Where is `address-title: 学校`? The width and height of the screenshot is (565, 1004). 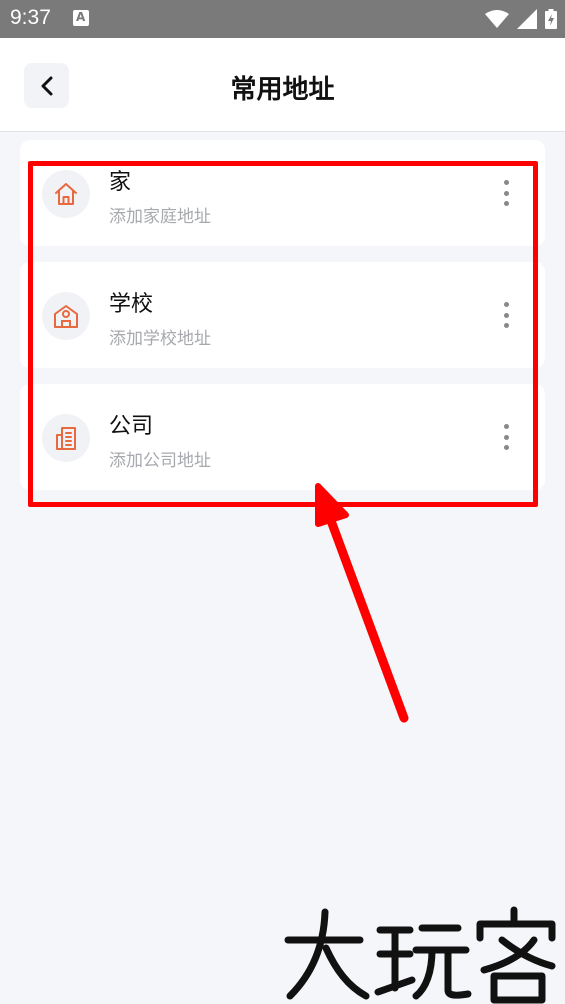 address-title: 学校 is located at coordinates (131, 304).